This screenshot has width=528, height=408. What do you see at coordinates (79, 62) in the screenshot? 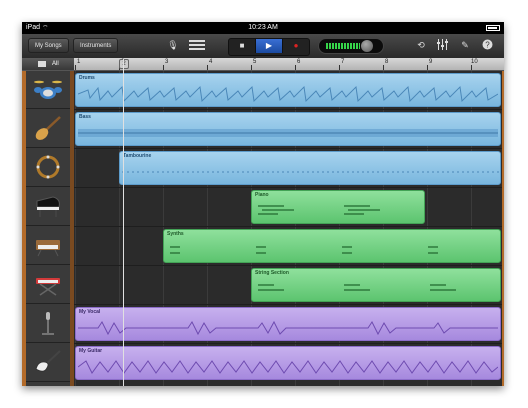
I see `bar-number: 1` at bounding box center [79, 62].